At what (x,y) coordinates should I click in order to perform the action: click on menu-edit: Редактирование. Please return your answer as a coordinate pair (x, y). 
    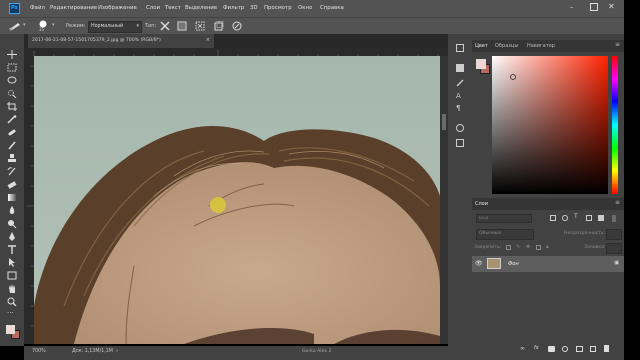
    Looking at the image, I should click on (73, 8).